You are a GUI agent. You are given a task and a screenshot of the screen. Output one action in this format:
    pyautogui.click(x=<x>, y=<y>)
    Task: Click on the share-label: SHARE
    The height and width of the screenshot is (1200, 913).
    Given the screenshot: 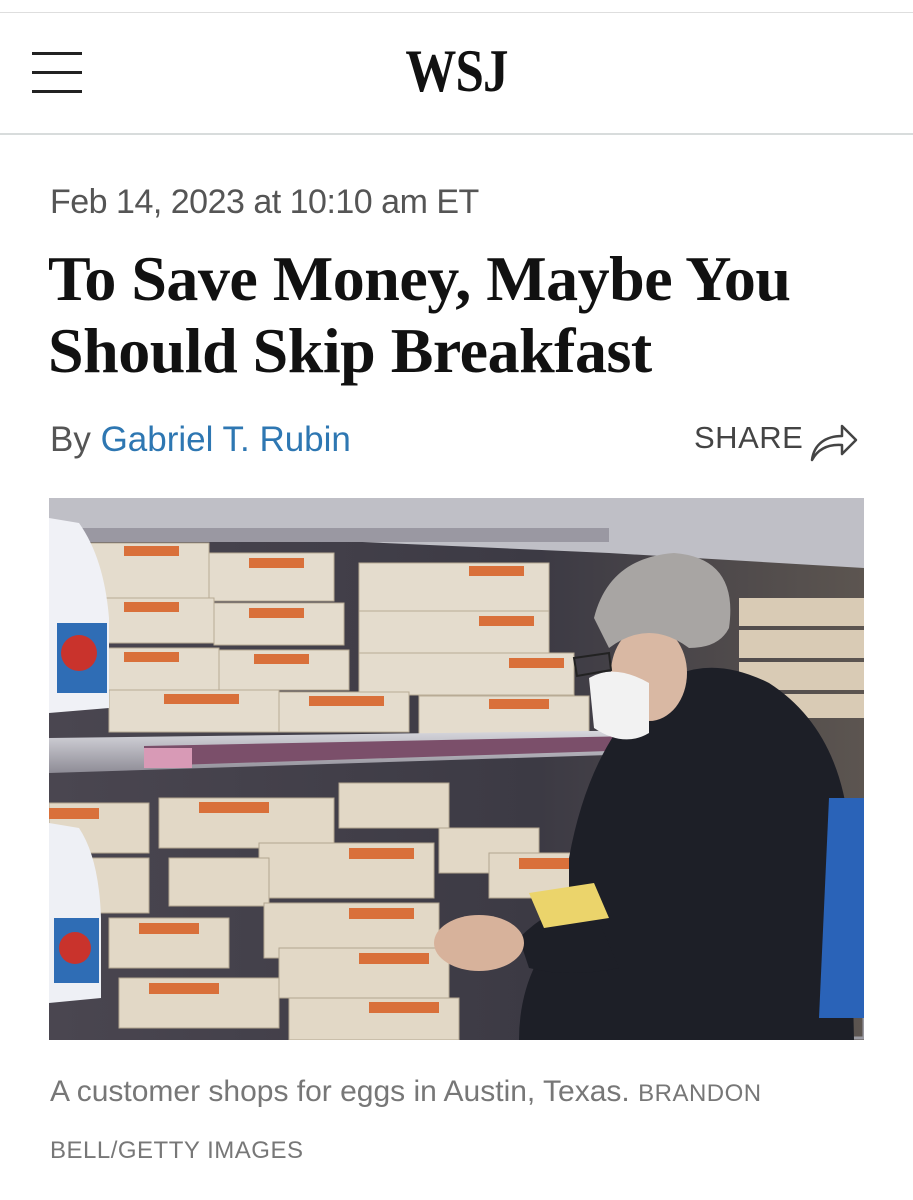 What is the action you would take?
    pyautogui.click(x=749, y=437)
    